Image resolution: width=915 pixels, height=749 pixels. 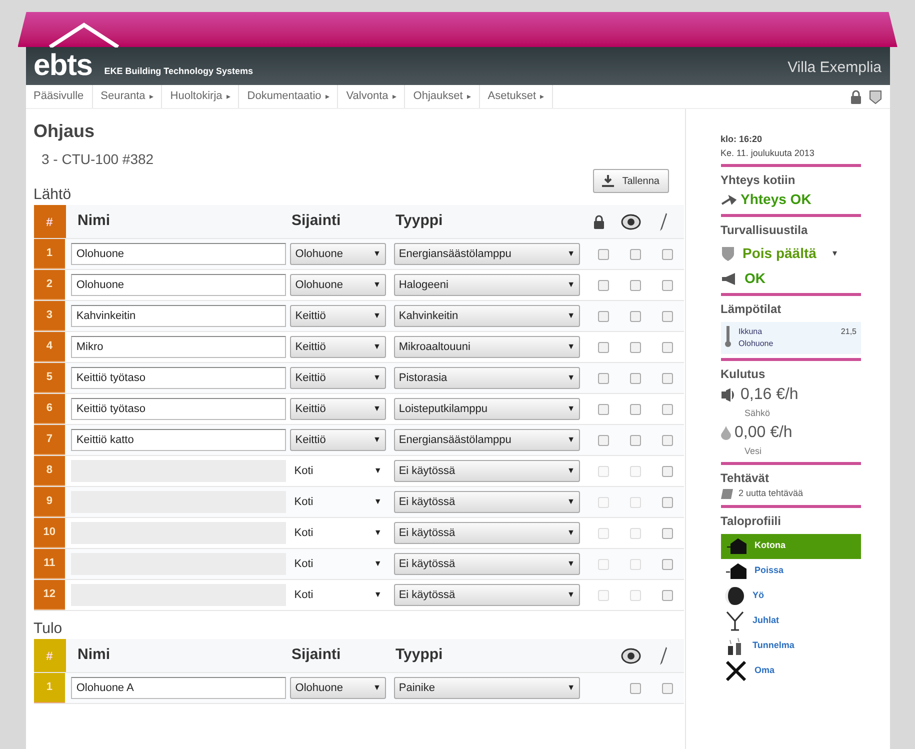 What do you see at coordinates (487, 409) in the screenshot?
I see `dropdown: Loisteputkilamppu ▼` at bounding box center [487, 409].